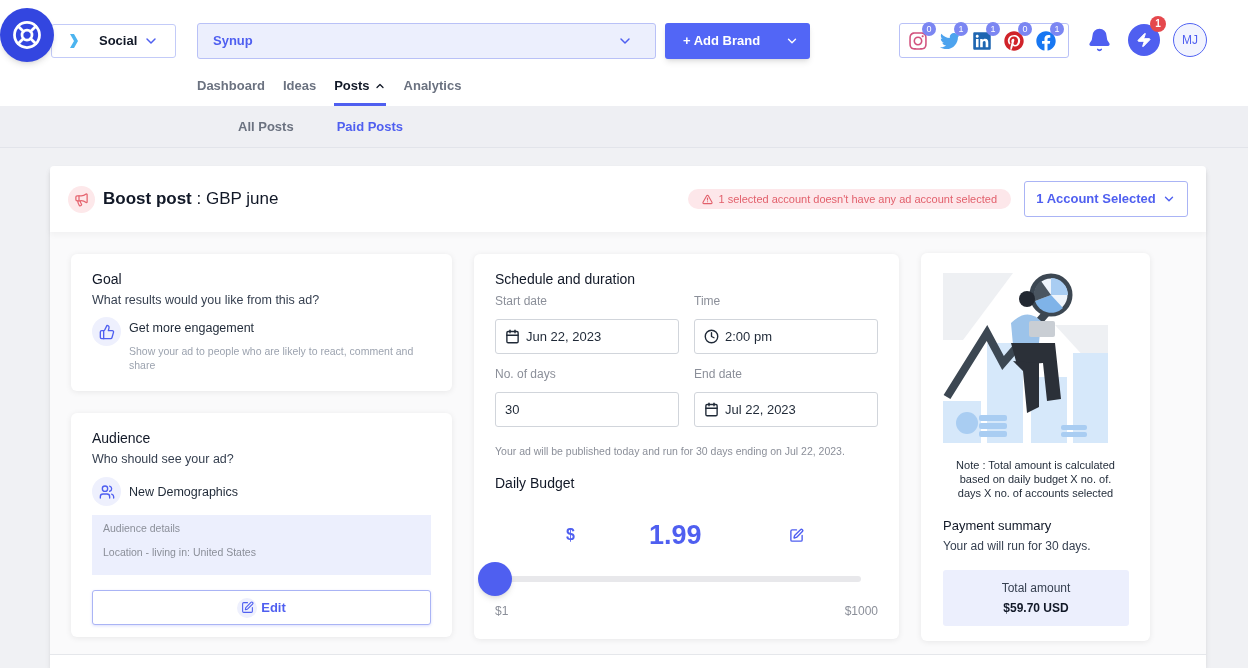 The width and height of the screenshot is (1248, 668). What do you see at coordinates (122, 438) in the screenshot?
I see `card-title: Audience` at bounding box center [122, 438].